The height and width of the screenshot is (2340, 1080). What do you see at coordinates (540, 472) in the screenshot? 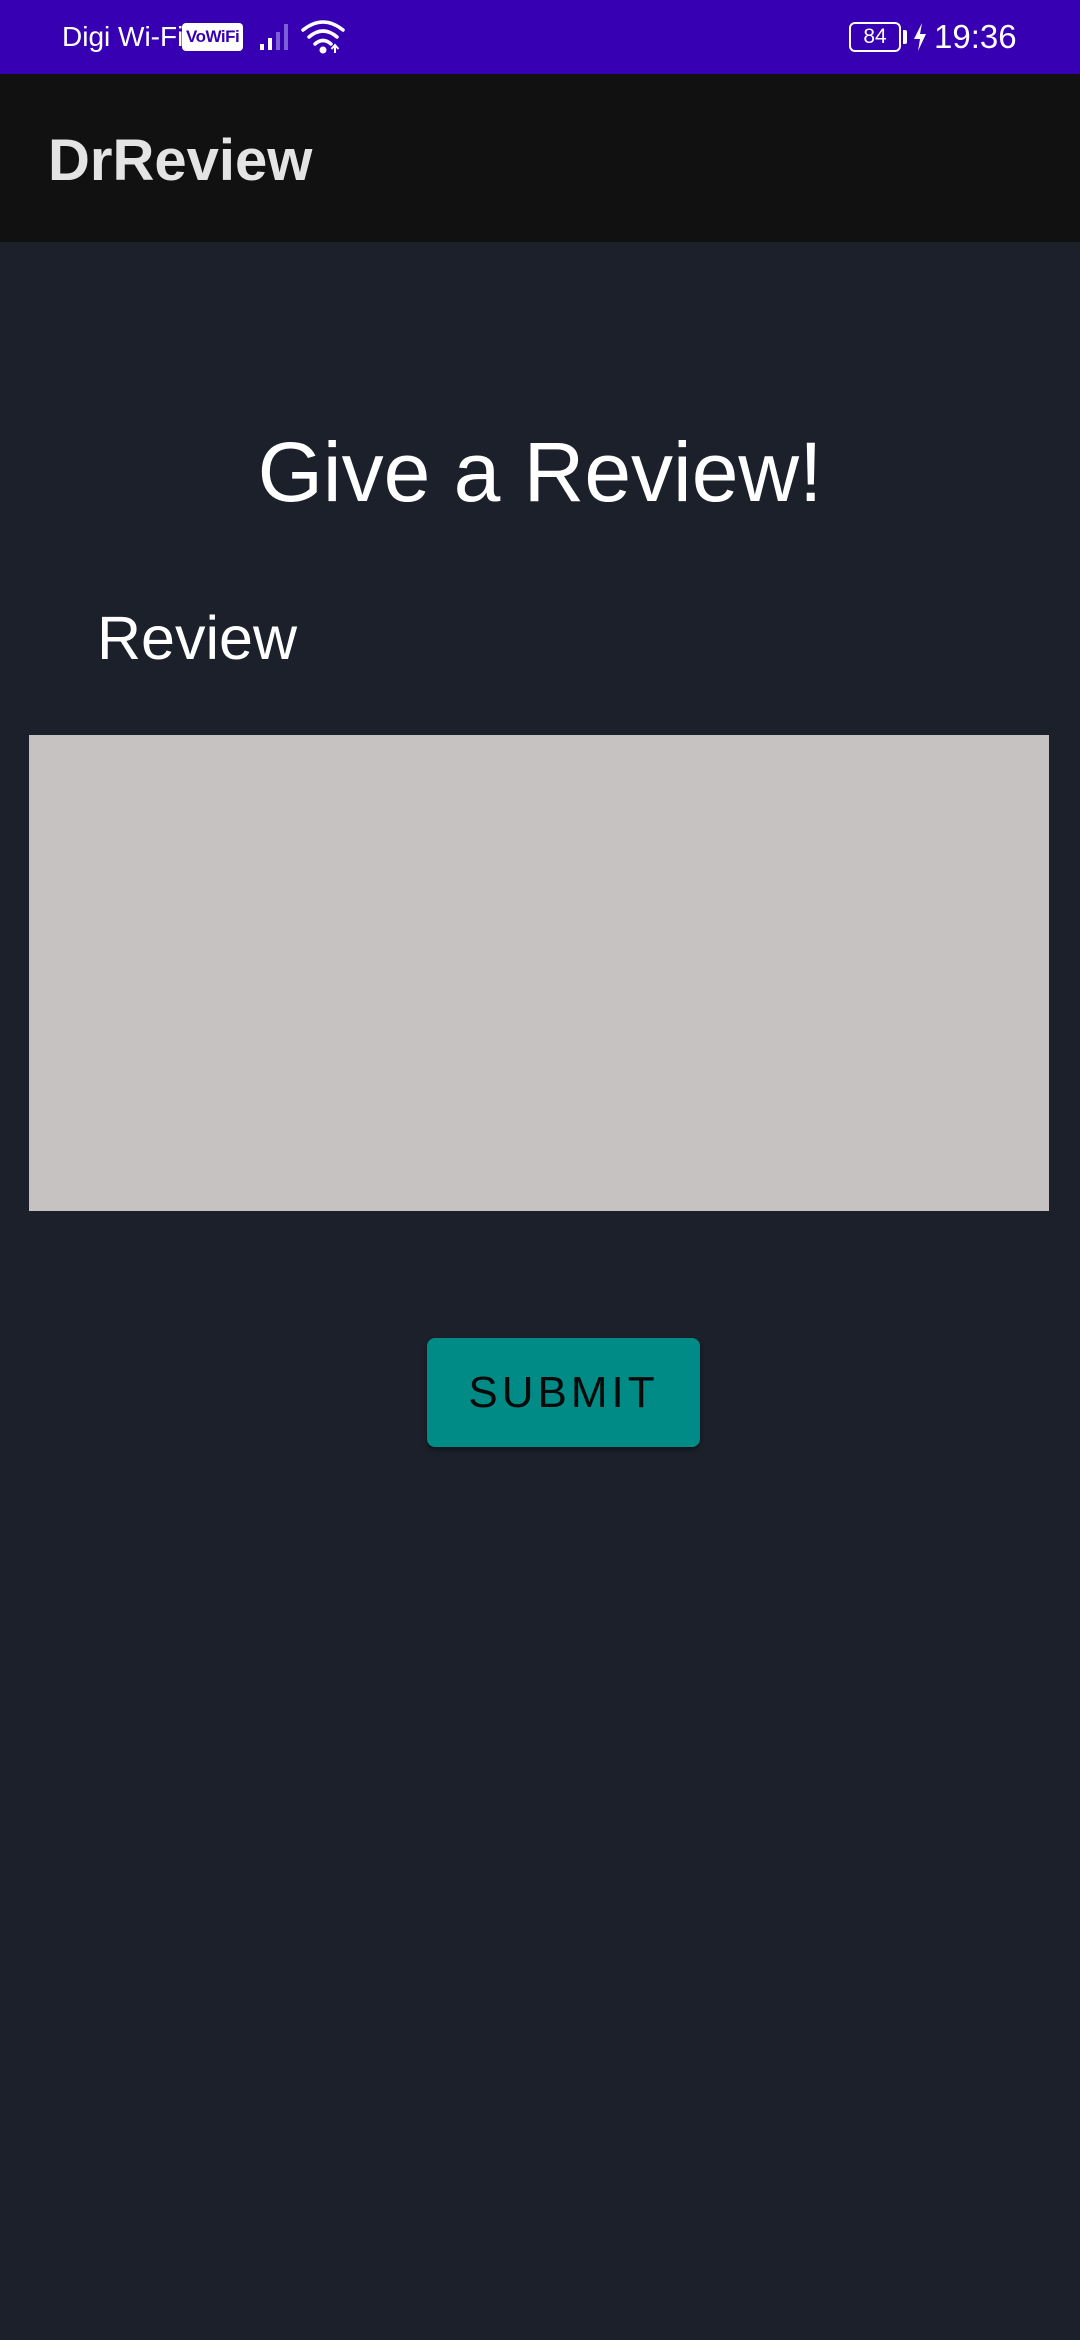
I see `page-title: Give a Review!` at bounding box center [540, 472].